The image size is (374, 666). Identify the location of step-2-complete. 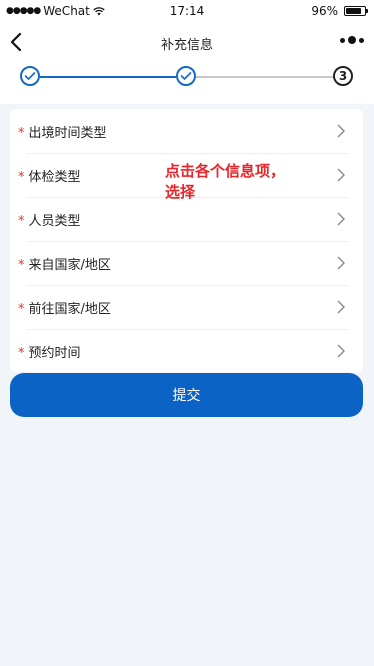
(186, 76).